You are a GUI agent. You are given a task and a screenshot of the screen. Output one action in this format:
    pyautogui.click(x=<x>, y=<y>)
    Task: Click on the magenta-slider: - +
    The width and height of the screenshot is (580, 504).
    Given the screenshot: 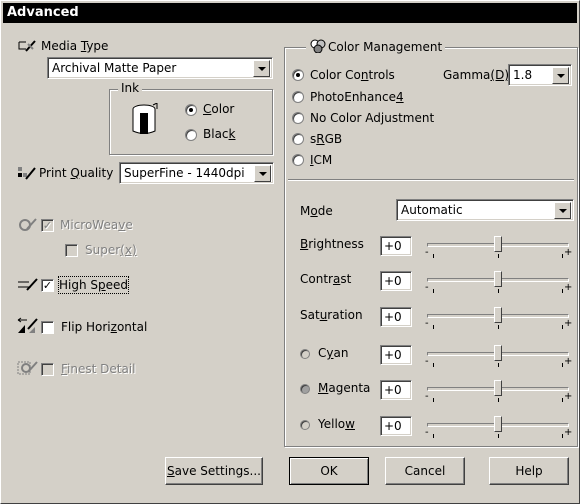 What is the action you would take?
    pyautogui.click(x=499, y=390)
    